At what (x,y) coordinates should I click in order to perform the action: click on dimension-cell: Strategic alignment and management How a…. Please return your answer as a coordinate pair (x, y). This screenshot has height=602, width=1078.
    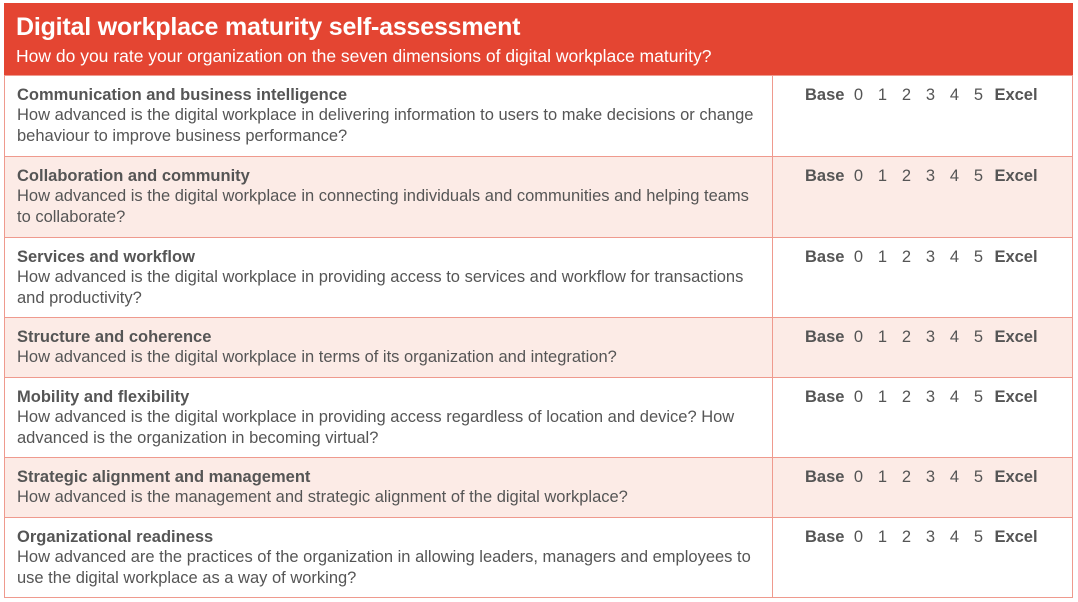
    Looking at the image, I should click on (388, 487).